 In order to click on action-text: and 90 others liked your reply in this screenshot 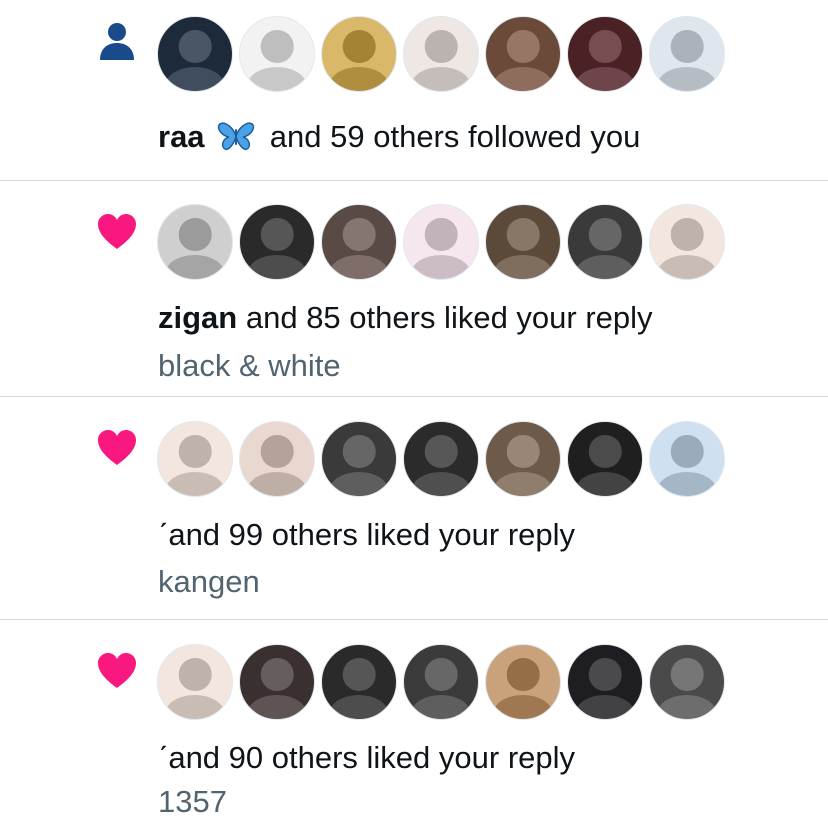, I will do `click(372, 757)`.